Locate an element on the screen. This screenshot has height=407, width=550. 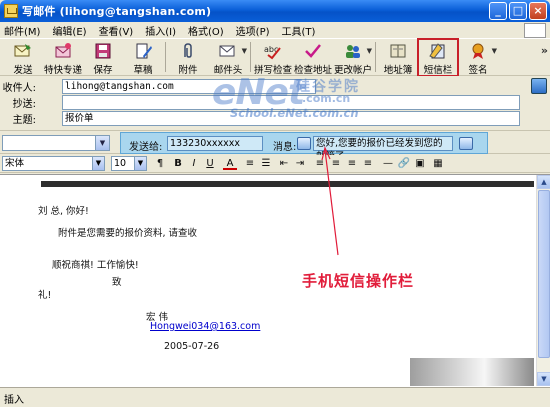
sms-message-label: 消息: is located at coordinates (285, 147).